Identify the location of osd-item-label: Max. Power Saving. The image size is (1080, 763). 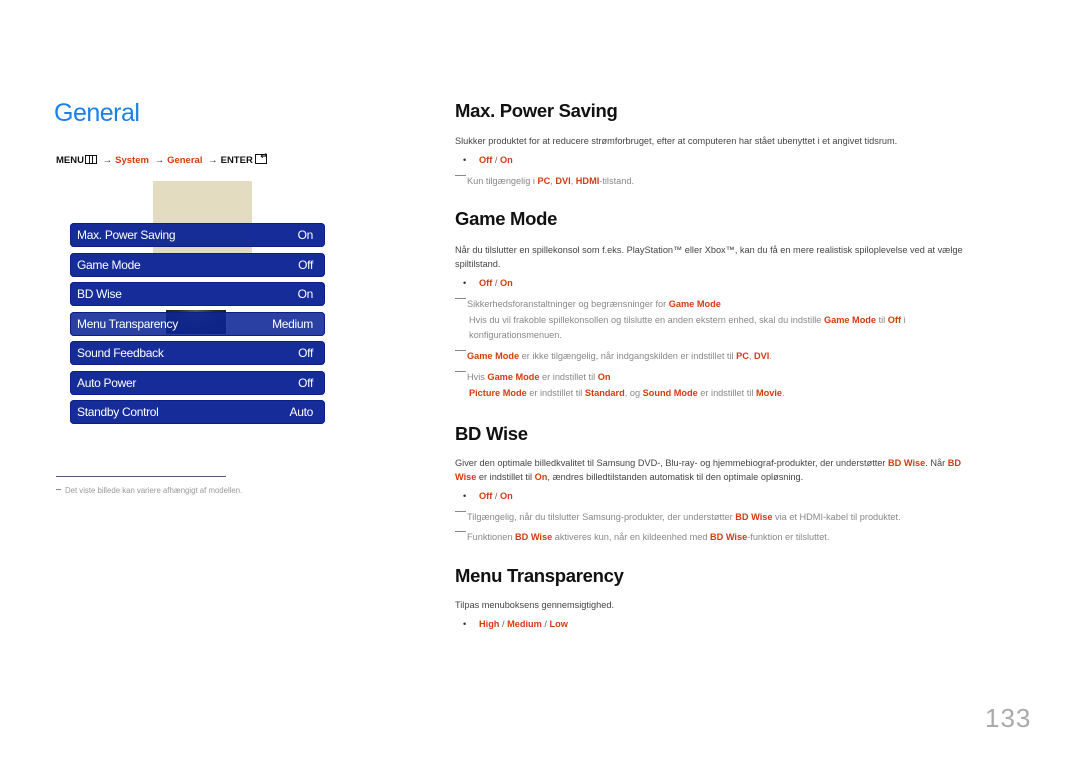
(126, 235).